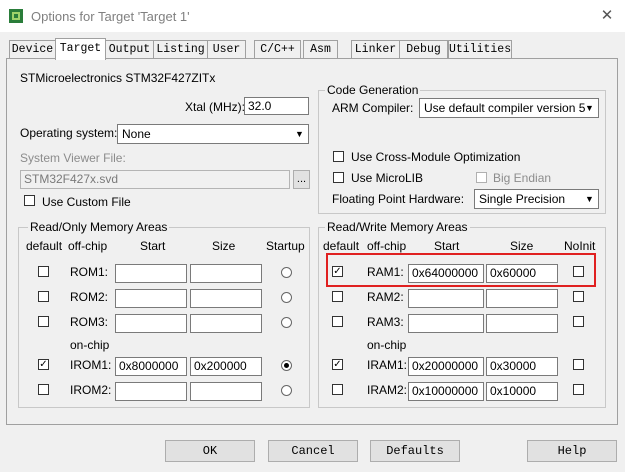 The image size is (625, 472). I want to click on os-select: None ▼, so click(213, 134).